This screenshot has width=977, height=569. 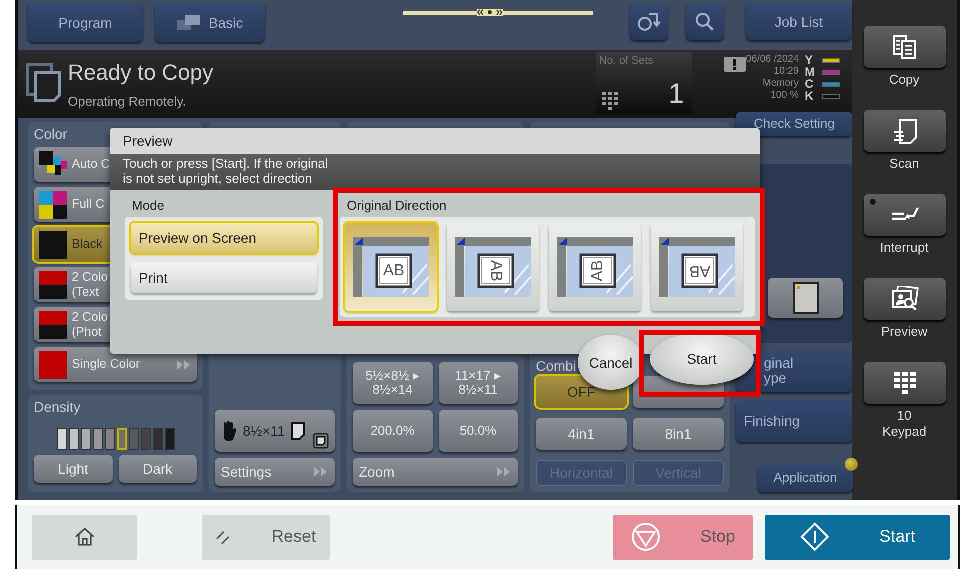 I want to click on sidebar-label: 10 Keypad, so click(x=904, y=424).